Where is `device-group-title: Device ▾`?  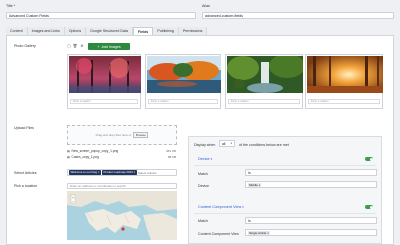
device-group-title: Device ▾ is located at coordinates (205, 159).